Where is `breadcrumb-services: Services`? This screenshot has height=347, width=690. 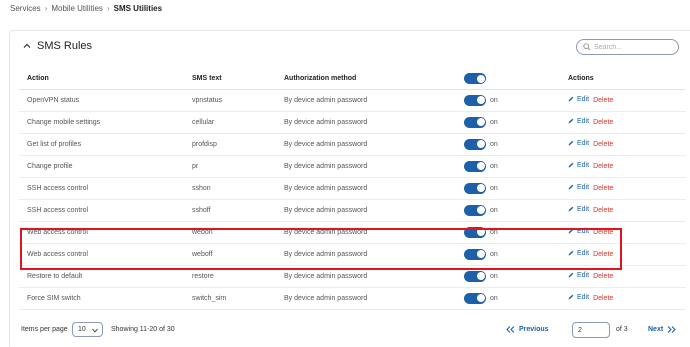 breadcrumb-services: Services is located at coordinates (25, 8).